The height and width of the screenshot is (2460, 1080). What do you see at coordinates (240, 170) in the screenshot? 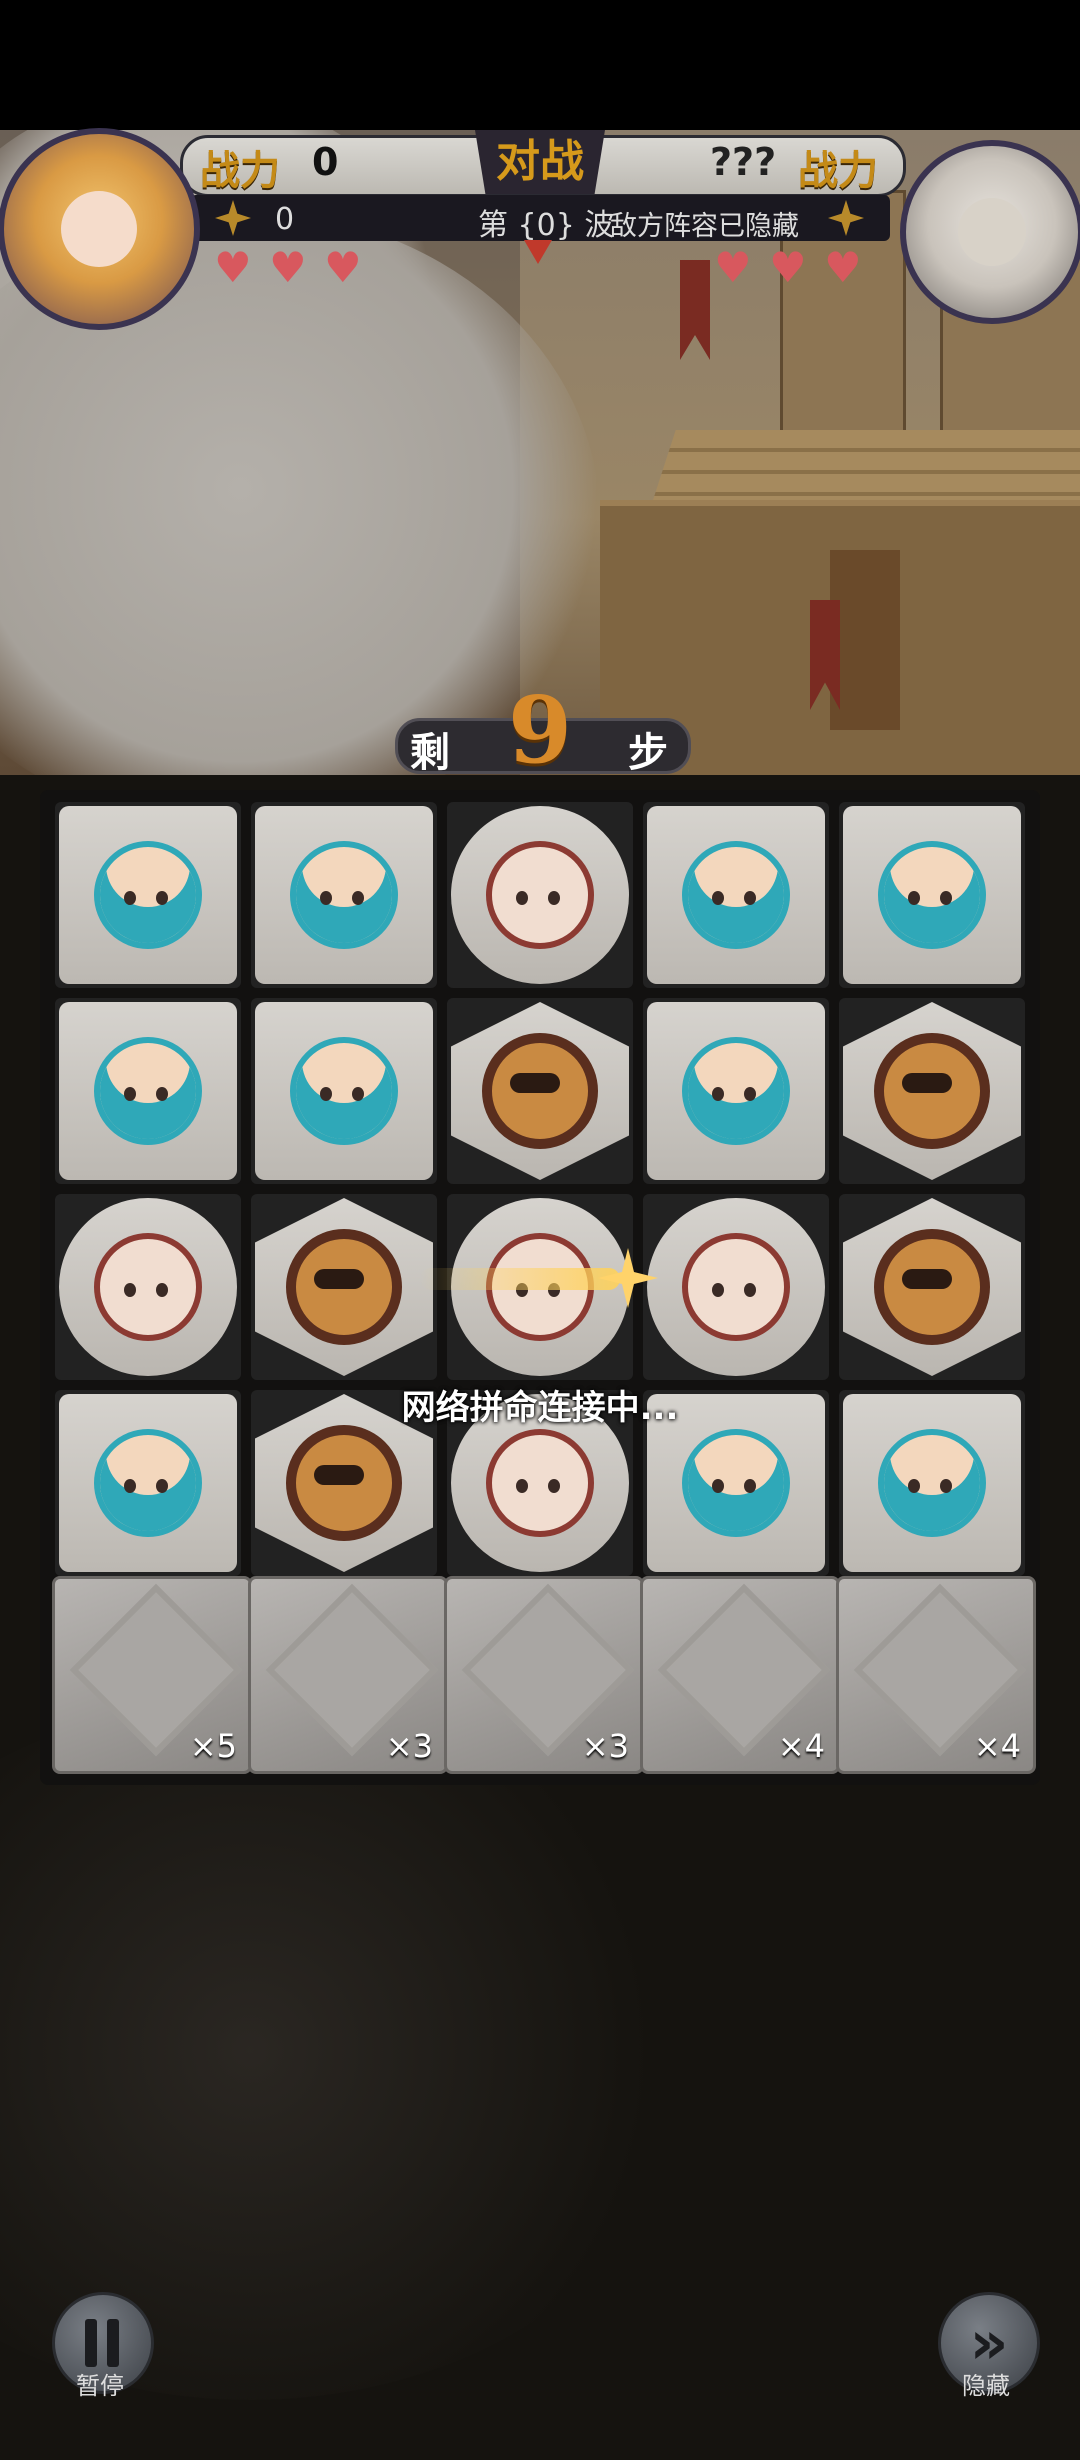
I see `player-power-label: 战力` at bounding box center [240, 170].